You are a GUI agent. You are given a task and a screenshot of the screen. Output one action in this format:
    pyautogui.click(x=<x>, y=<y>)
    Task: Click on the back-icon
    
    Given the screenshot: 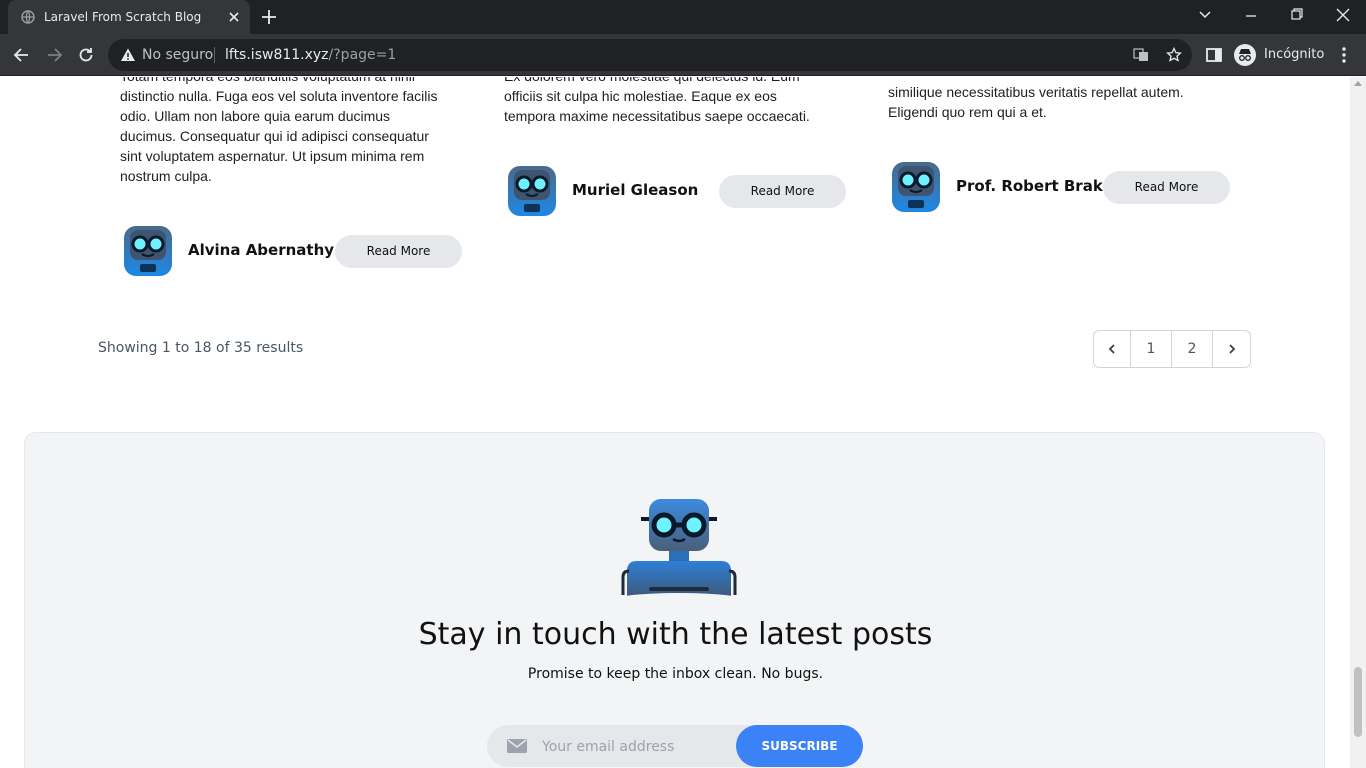 What is the action you would take?
    pyautogui.click(x=22, y=55)
    